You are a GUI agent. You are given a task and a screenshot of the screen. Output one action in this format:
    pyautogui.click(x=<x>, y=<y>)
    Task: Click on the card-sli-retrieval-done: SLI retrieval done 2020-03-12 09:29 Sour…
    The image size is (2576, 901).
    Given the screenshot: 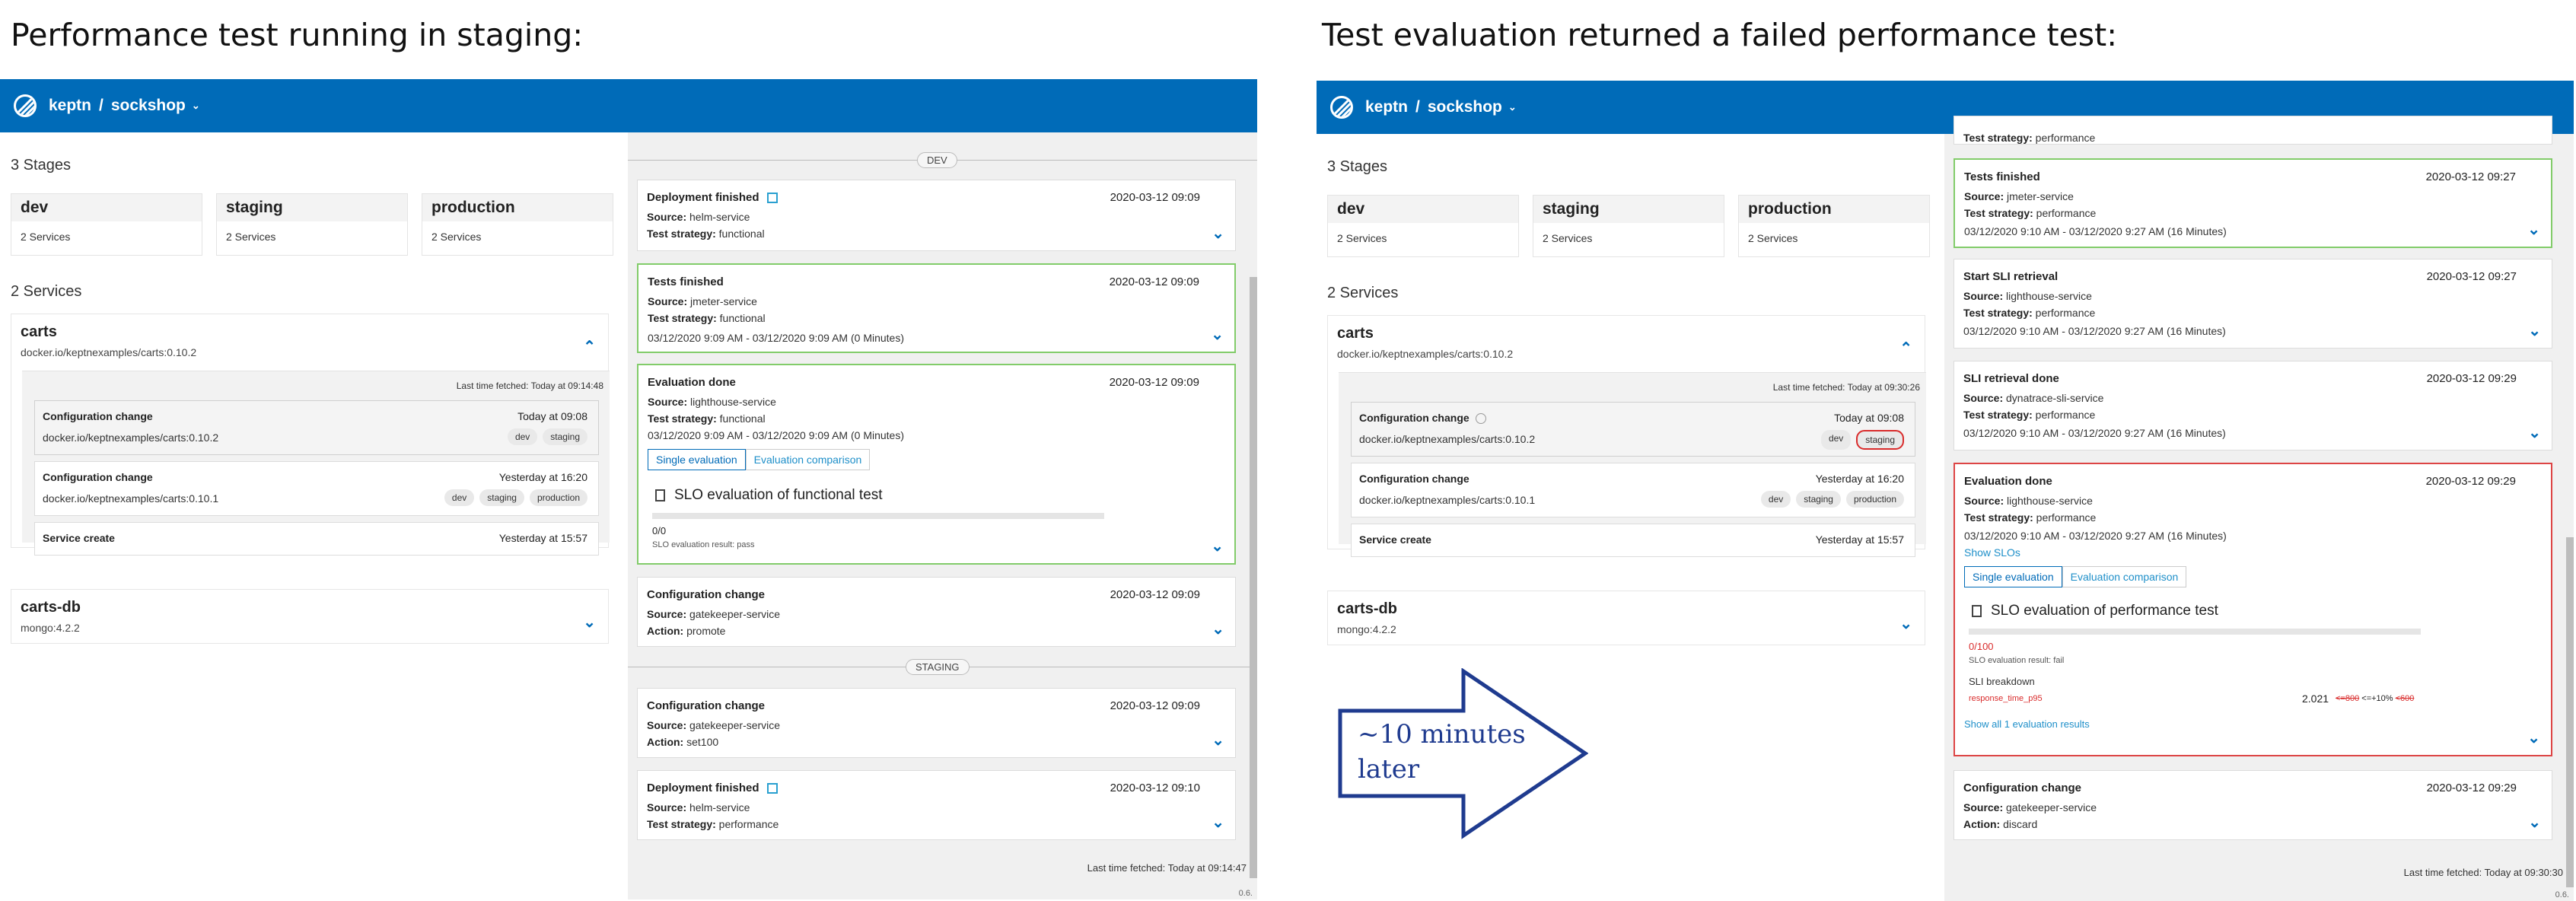 What is the action you would take?
    pyautogui.click(x=2252, y=405)
    